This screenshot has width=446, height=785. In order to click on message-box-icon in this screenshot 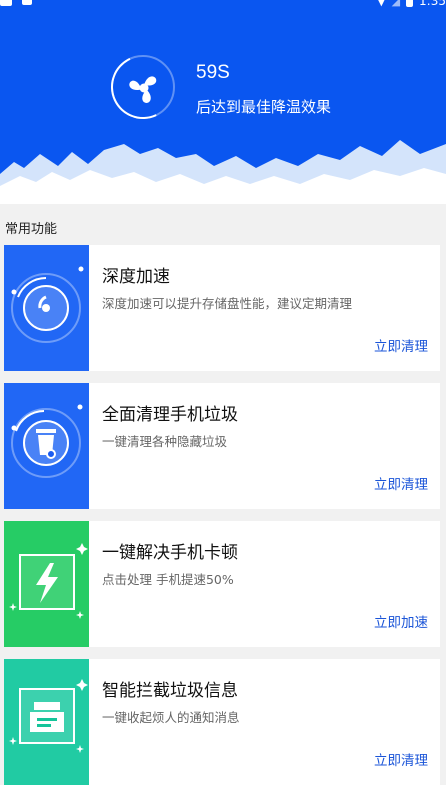, I will do `click(46, 722)`.